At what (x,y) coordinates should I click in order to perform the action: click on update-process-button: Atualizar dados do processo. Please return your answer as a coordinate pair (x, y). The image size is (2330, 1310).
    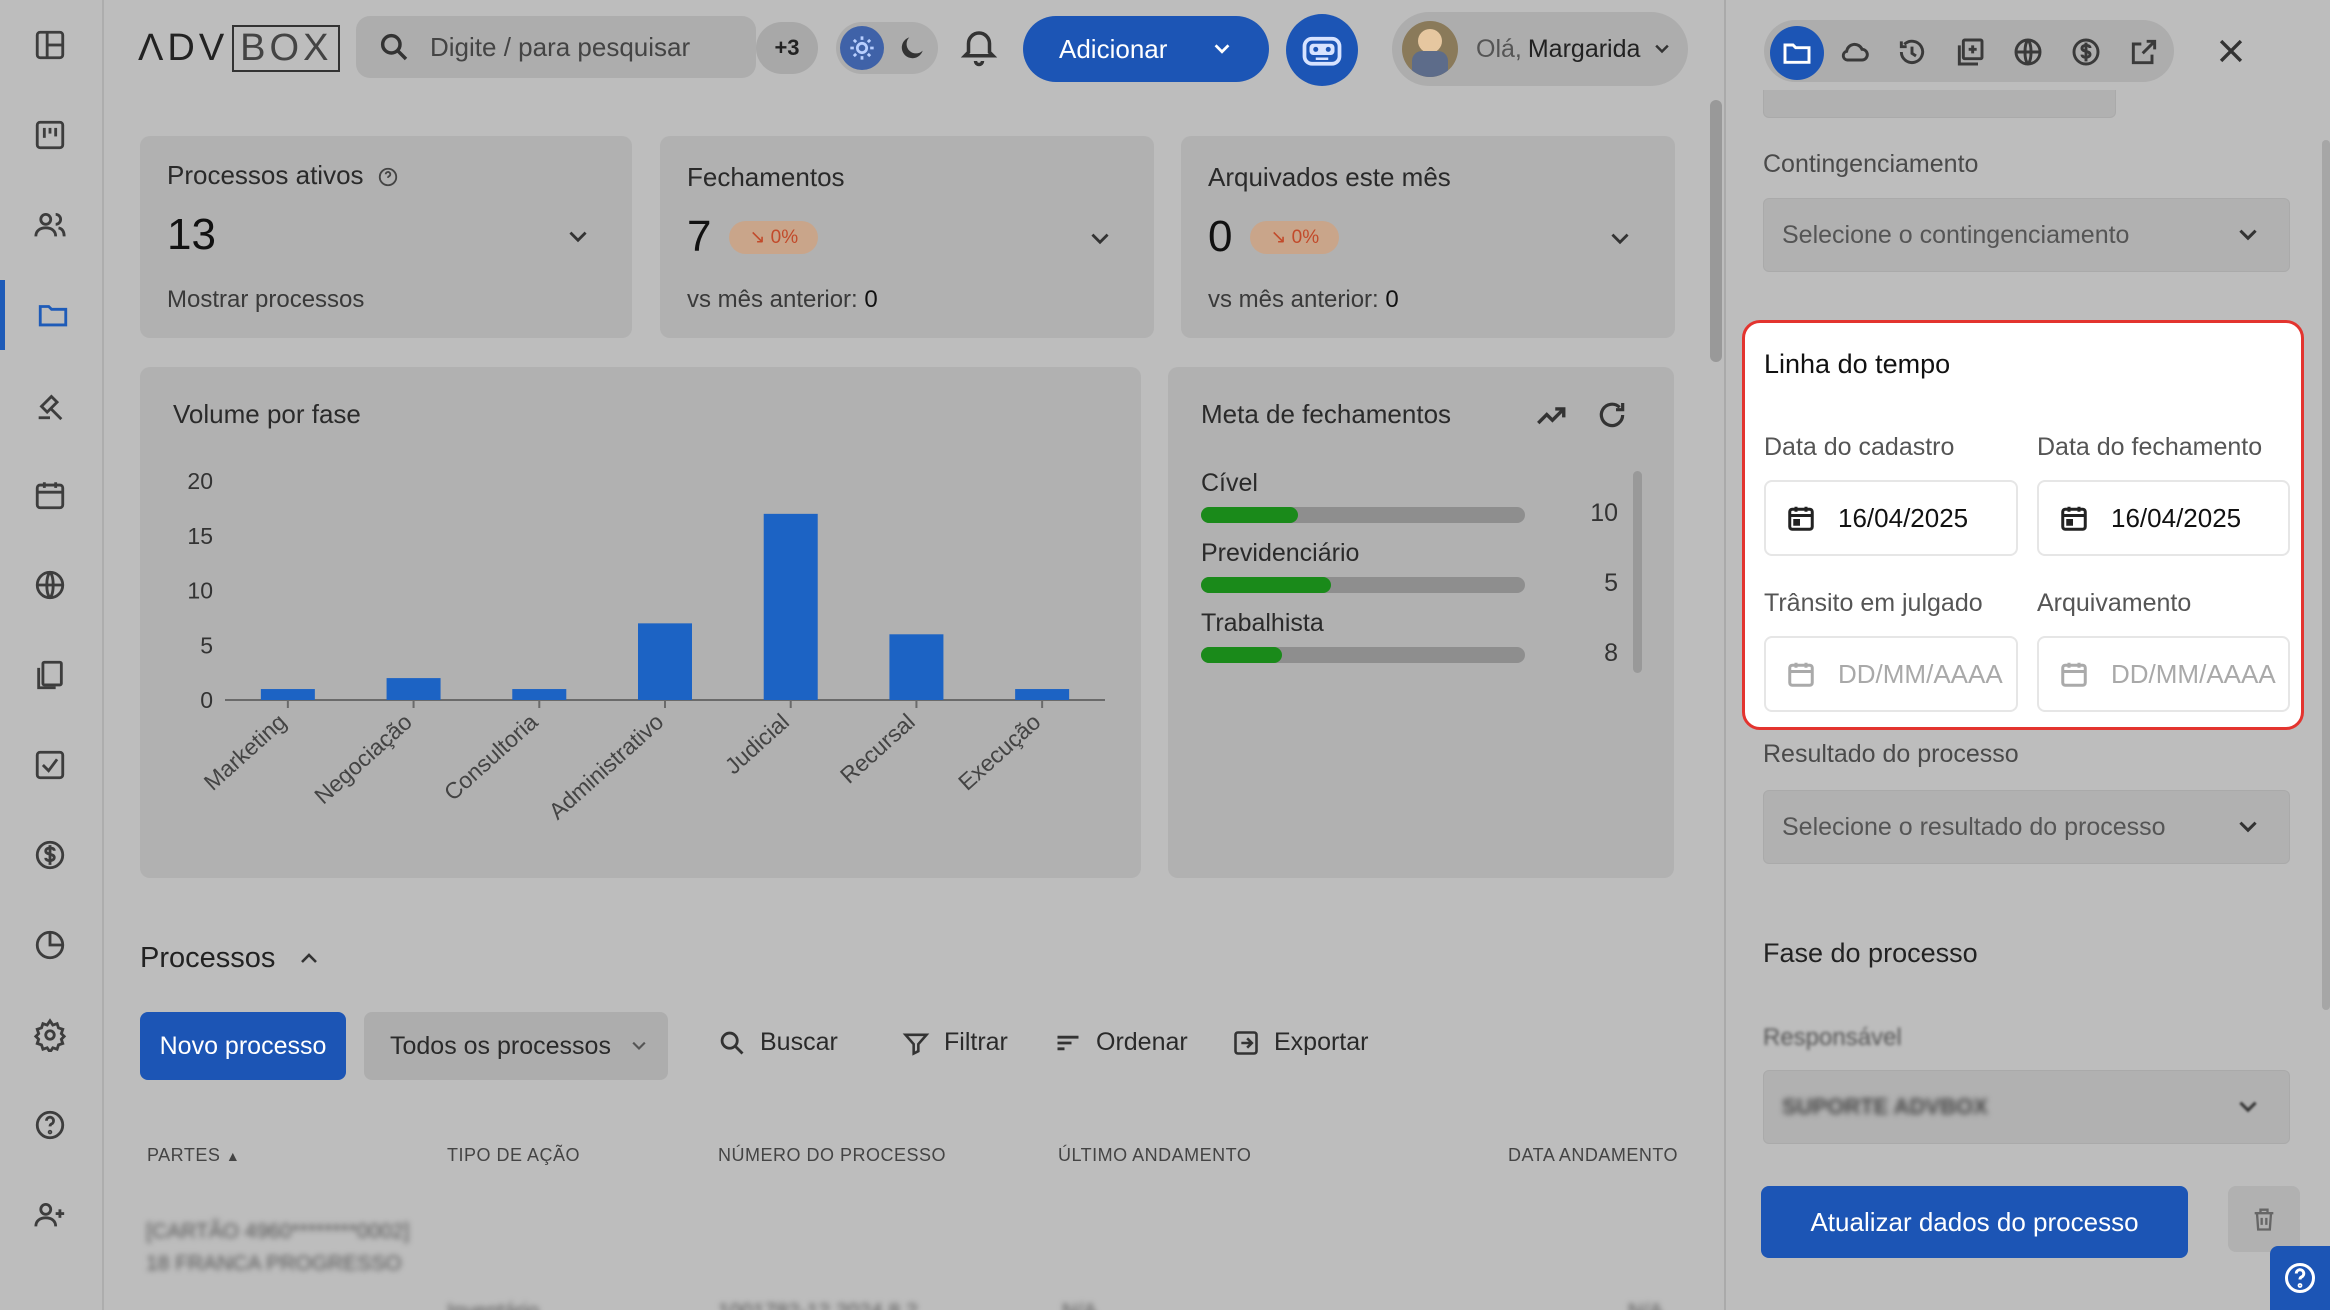
    Looking at the image, I should click on (1974, 1222).